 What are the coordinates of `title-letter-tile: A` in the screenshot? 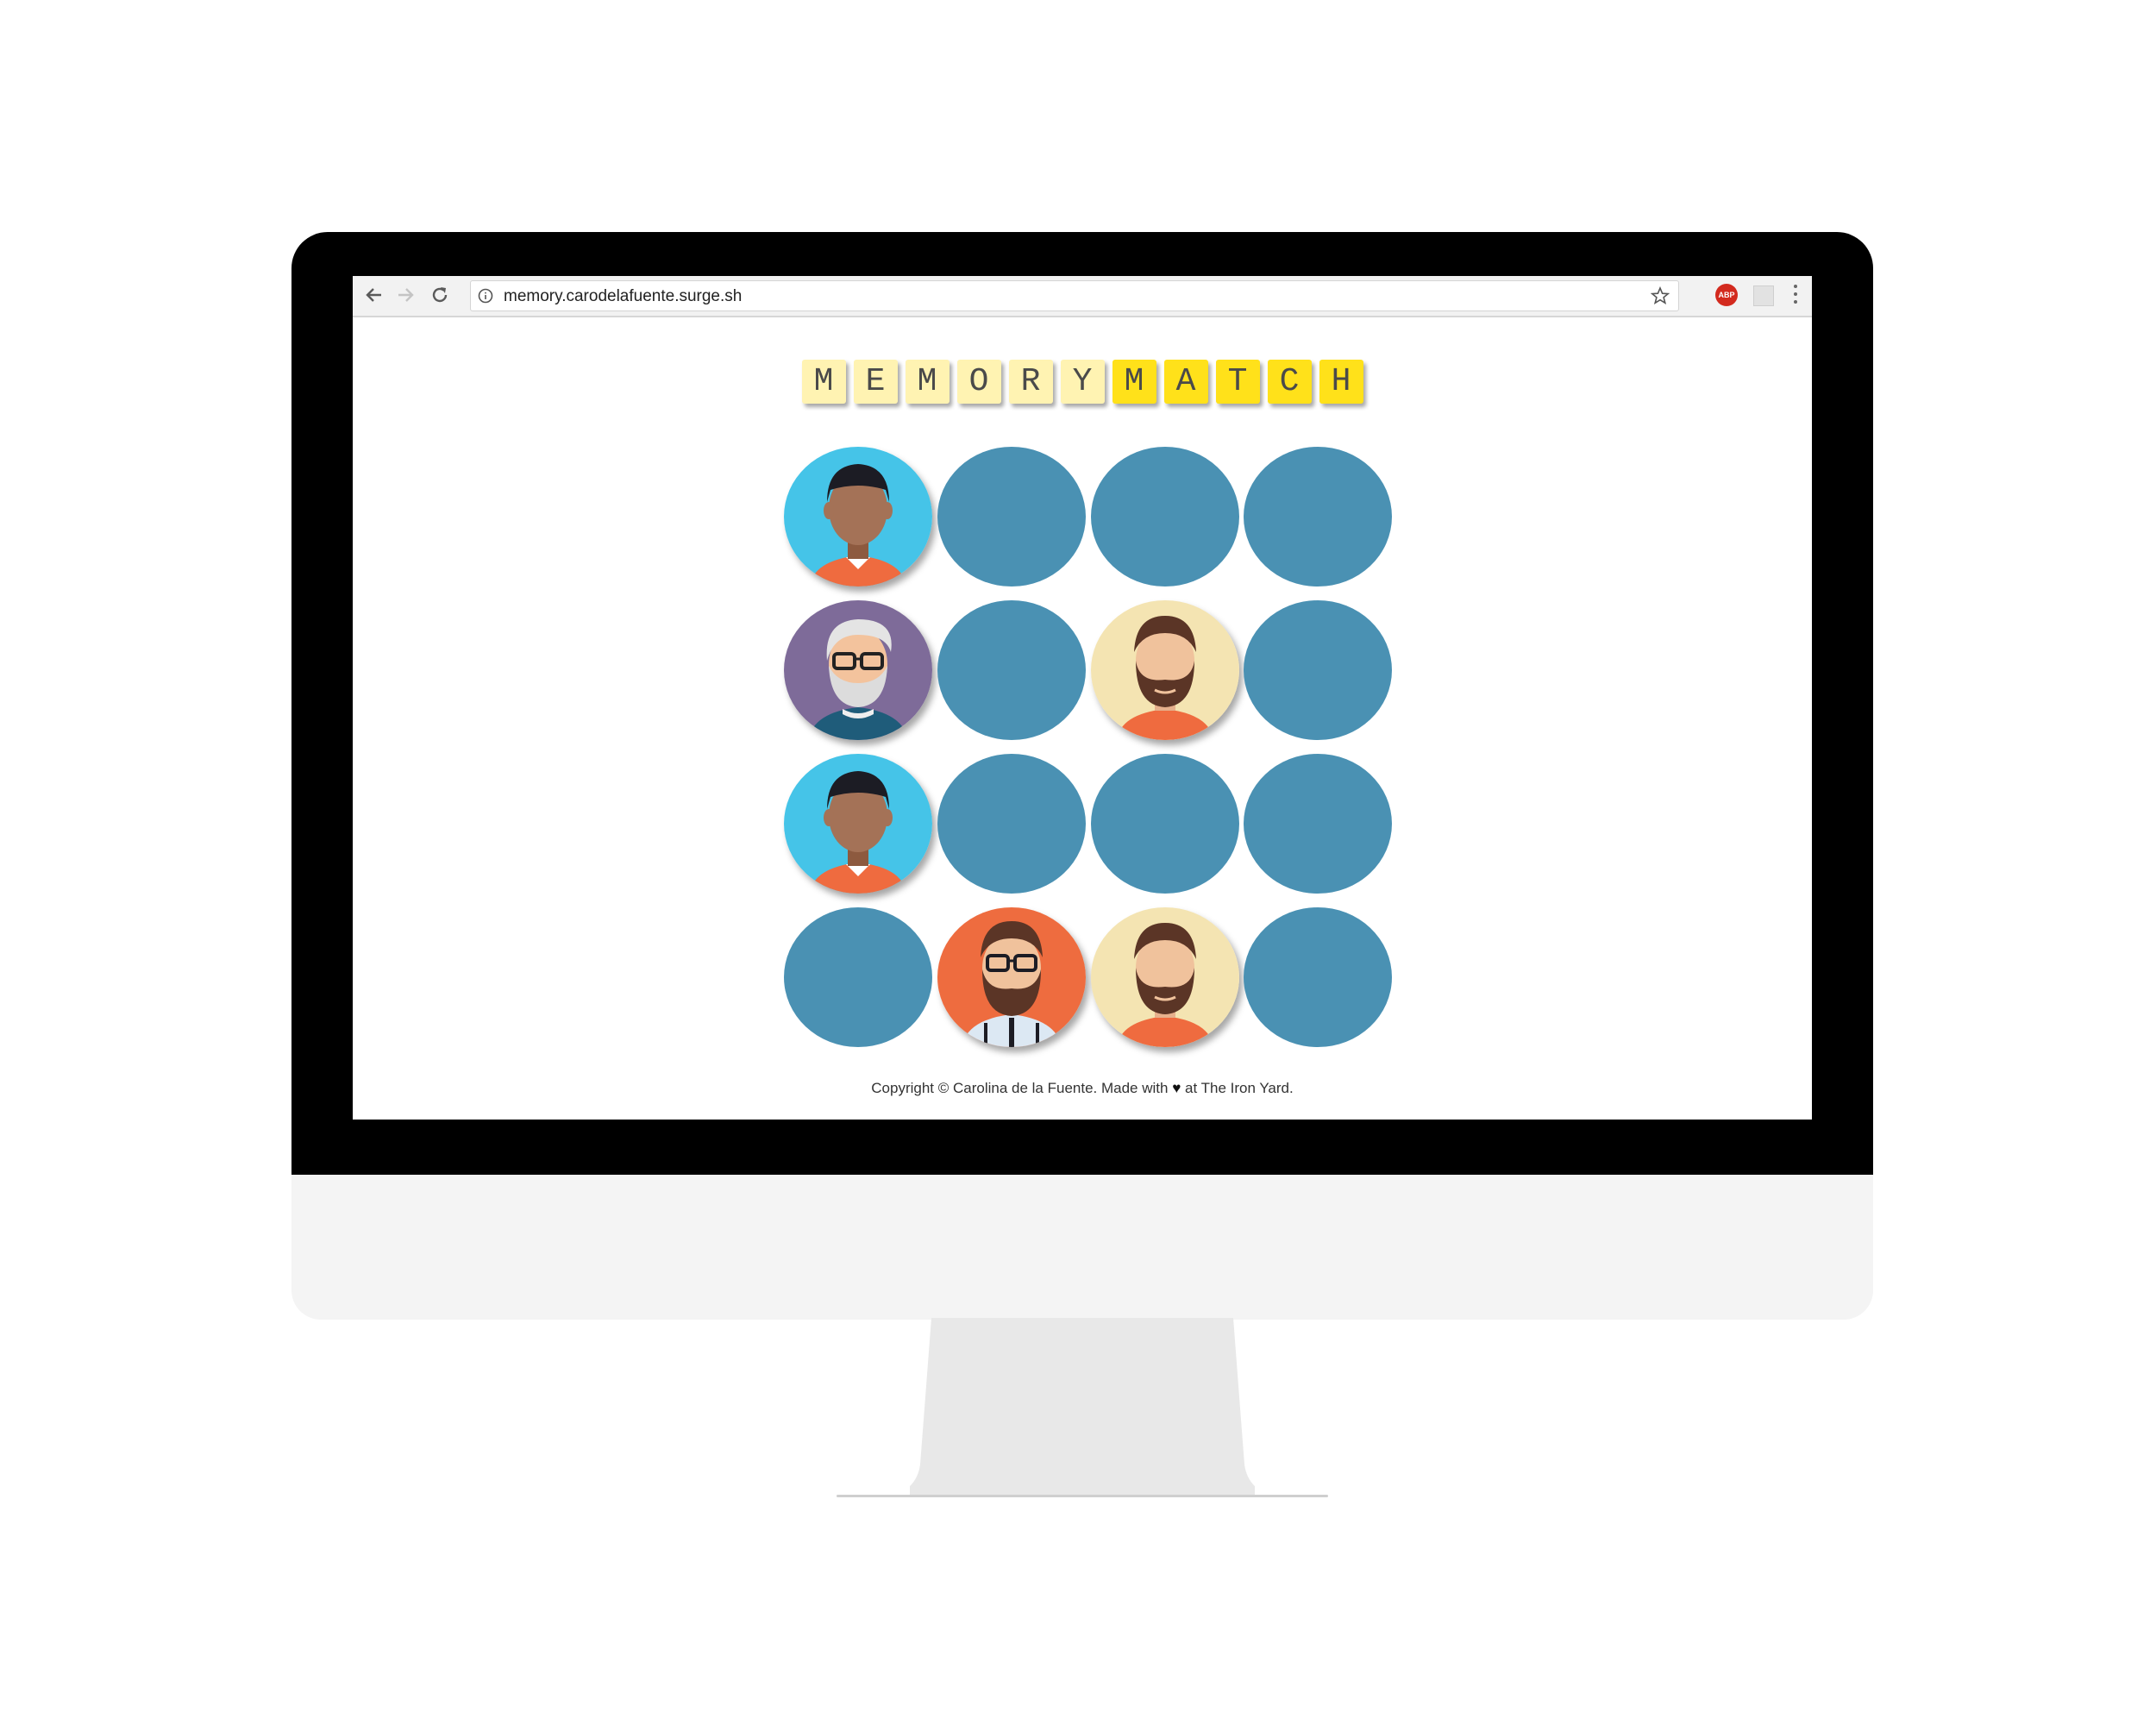 It's located at (1185, 382).